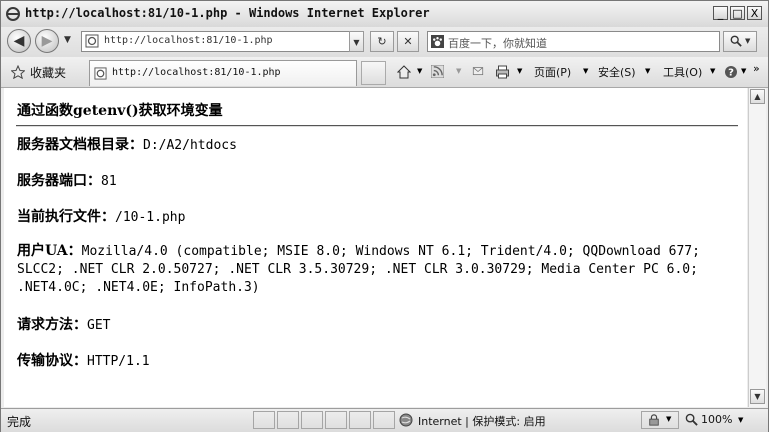 Image resolution: width=769 pixels, height=432 pixels. I want to click on search-input: 百度一下，你就知道, so click(497, 43).